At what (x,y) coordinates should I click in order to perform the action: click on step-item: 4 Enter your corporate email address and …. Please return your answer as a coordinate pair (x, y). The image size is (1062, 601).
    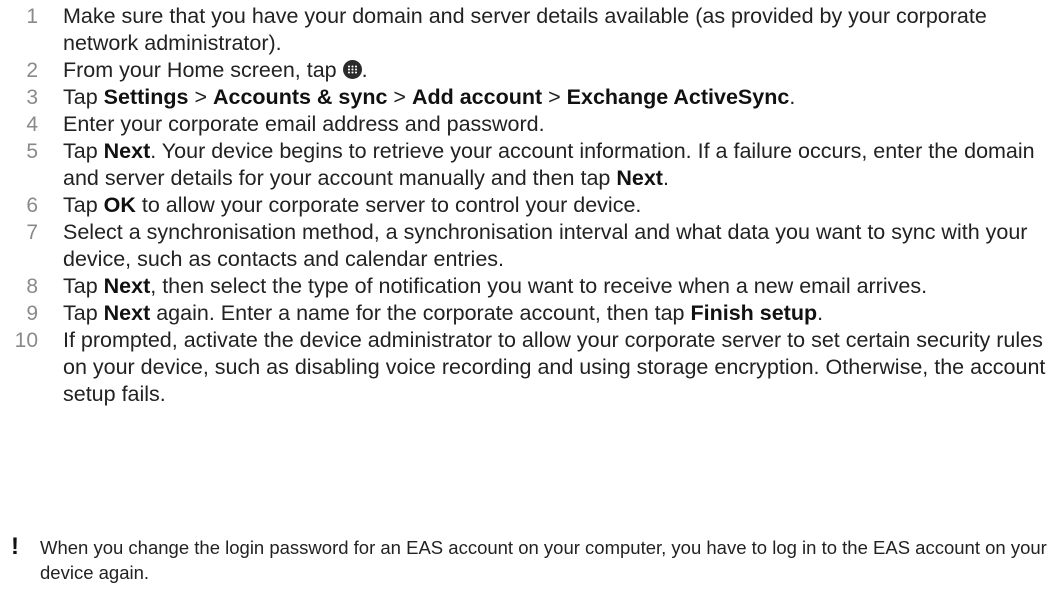
    Looking at the image, I should click on (531, 124).